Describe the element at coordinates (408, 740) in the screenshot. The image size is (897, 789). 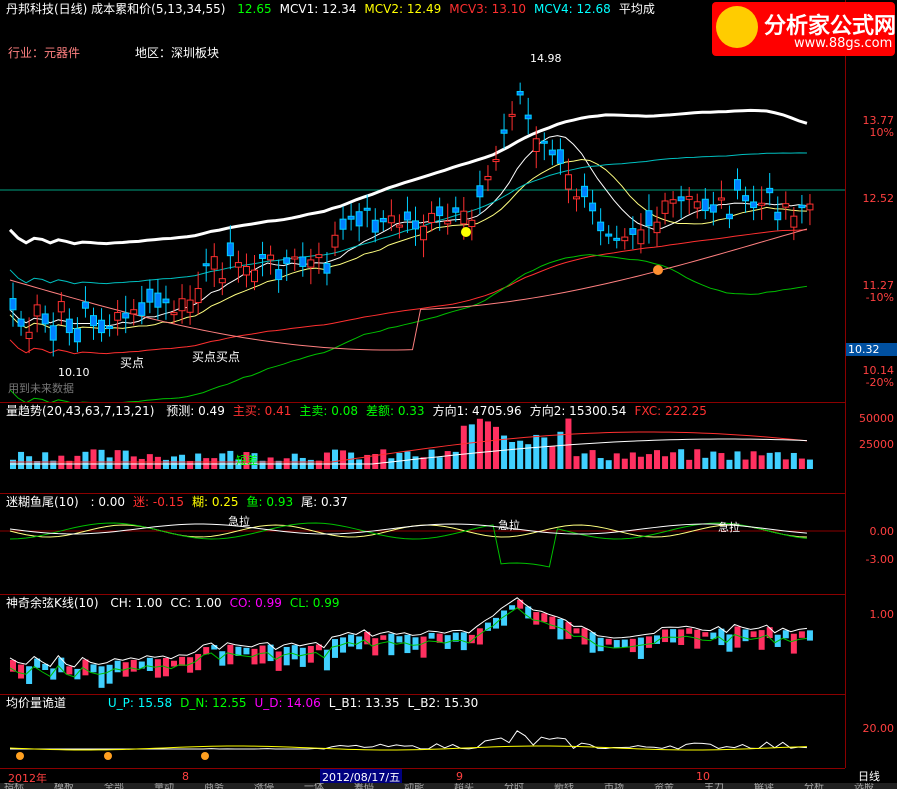
I see `avg-line` at that location.